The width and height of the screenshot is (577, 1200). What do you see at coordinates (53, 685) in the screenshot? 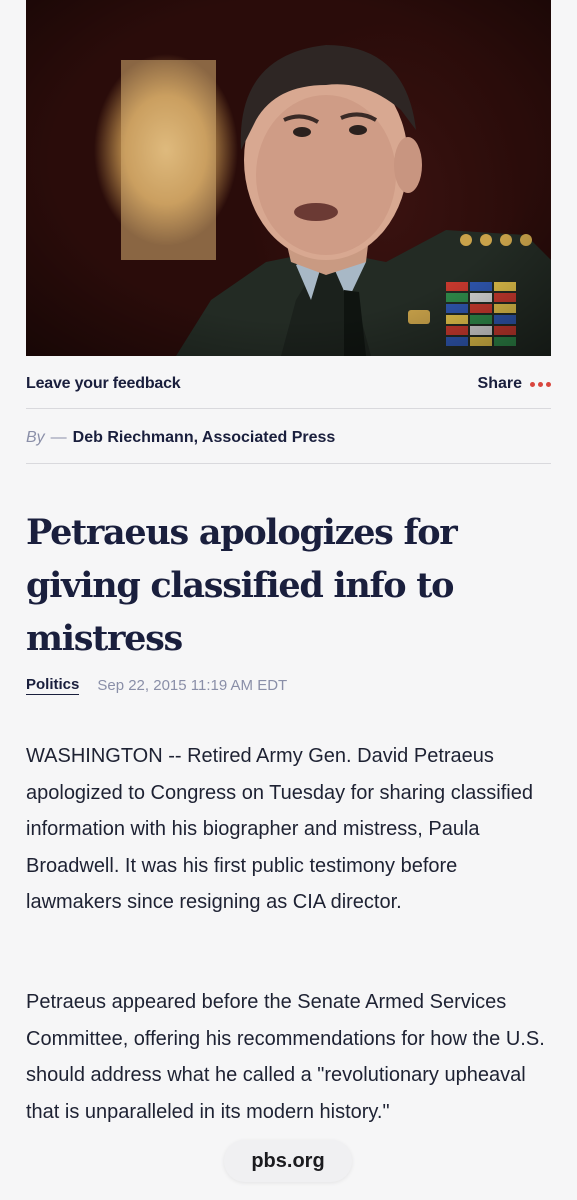
I see `category-link: Politics` at bounding box center [53, 685].